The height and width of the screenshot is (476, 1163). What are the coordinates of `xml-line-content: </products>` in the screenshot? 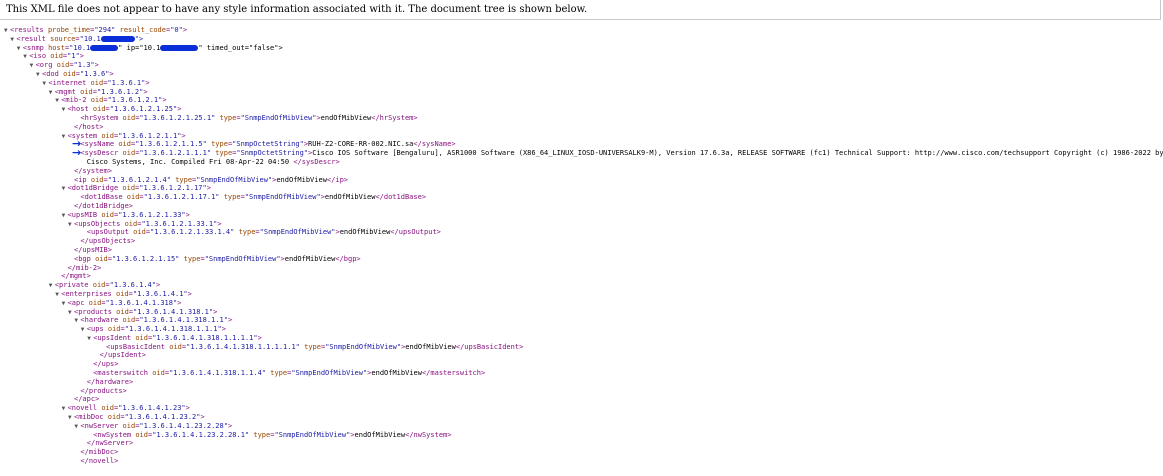 It's located at (103, 390).